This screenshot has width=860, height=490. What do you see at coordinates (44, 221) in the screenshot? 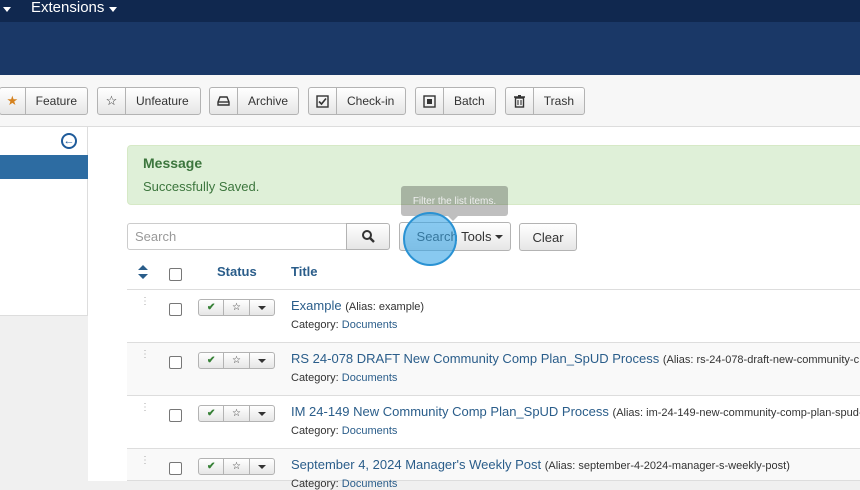
I see `sidebar: ←` at bounding box center [44, 221].